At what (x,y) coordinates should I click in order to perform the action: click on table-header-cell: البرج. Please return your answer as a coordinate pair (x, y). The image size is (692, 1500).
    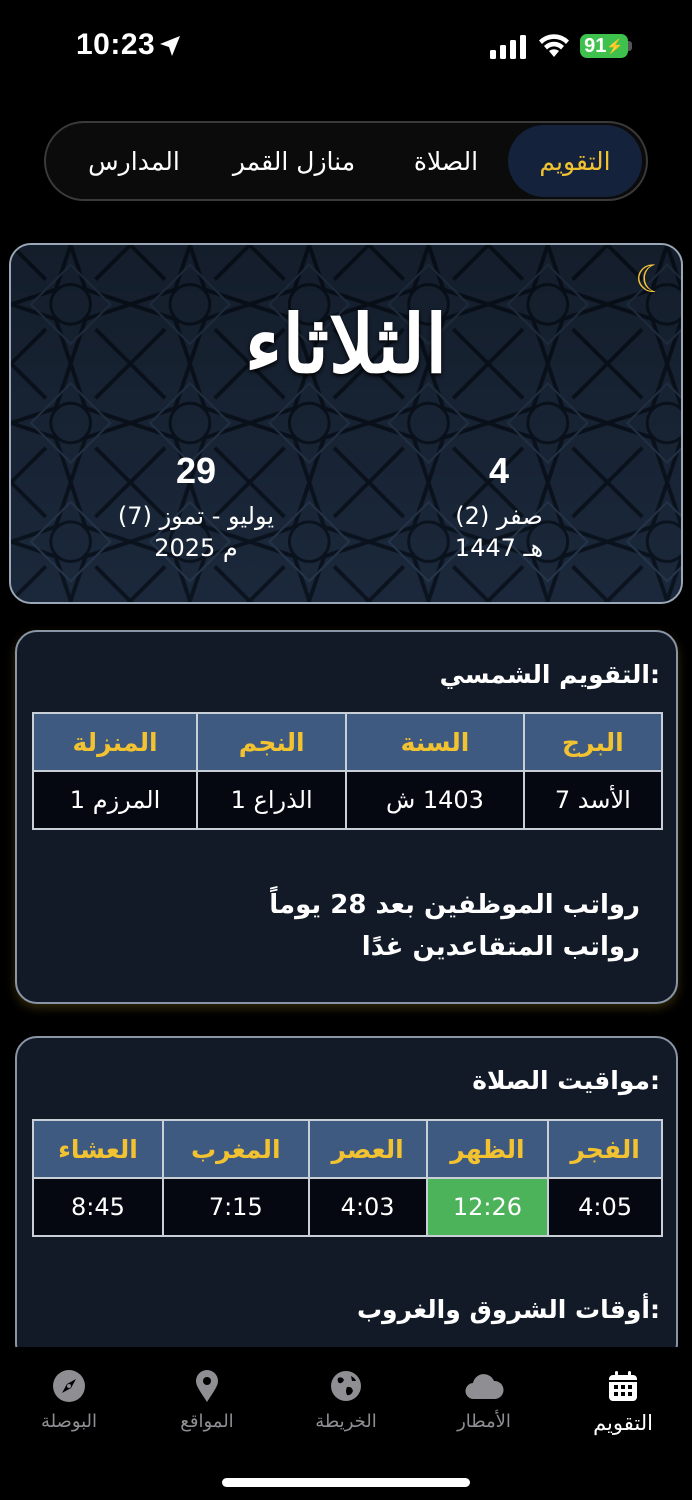
    Looking at the image, I should click on (593, 742).